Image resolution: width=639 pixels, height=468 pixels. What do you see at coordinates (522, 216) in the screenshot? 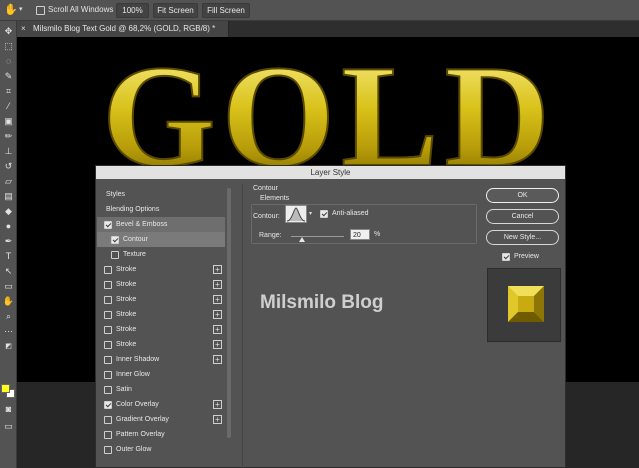
I see `cancel-button: Cancel` at bounding box center [522, 216].